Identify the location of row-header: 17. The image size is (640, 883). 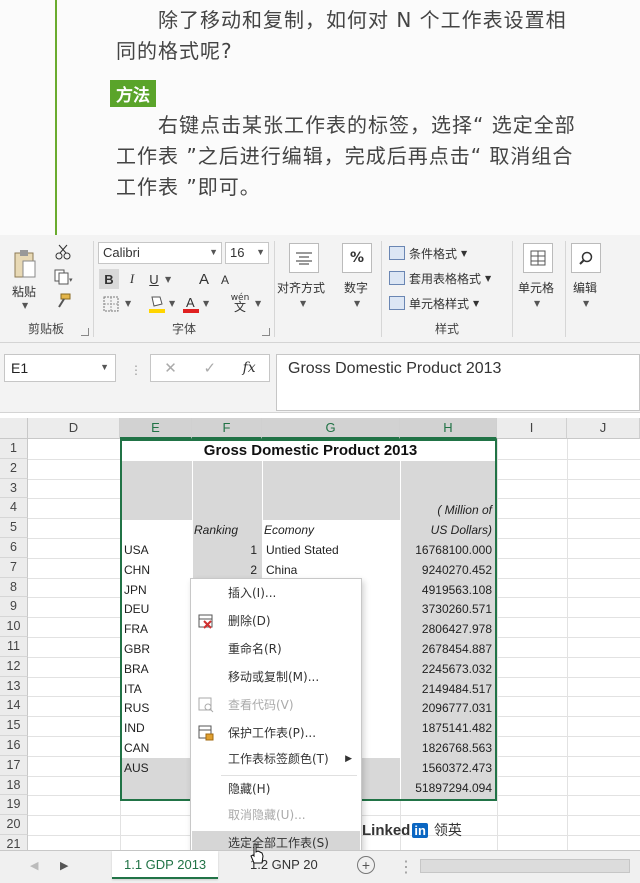
(14, 765).